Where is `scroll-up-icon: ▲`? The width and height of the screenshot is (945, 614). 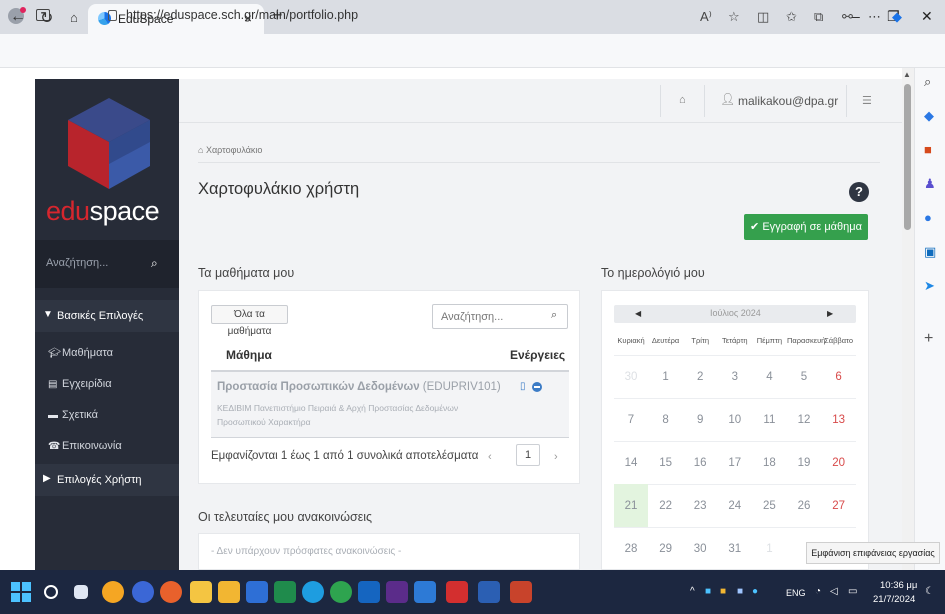
scroll-up-icon: ▲ is located at coordinates (907, 74).